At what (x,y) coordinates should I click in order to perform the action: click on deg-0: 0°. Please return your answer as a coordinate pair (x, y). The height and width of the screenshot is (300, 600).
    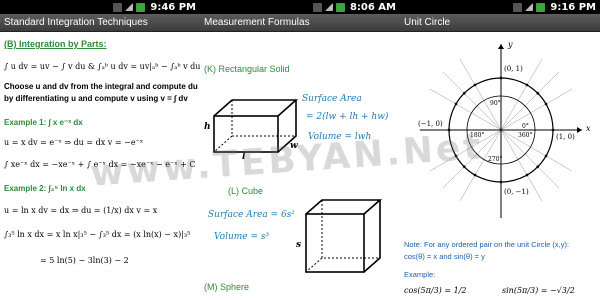
    Looking at the image, I should click on (525, 126).